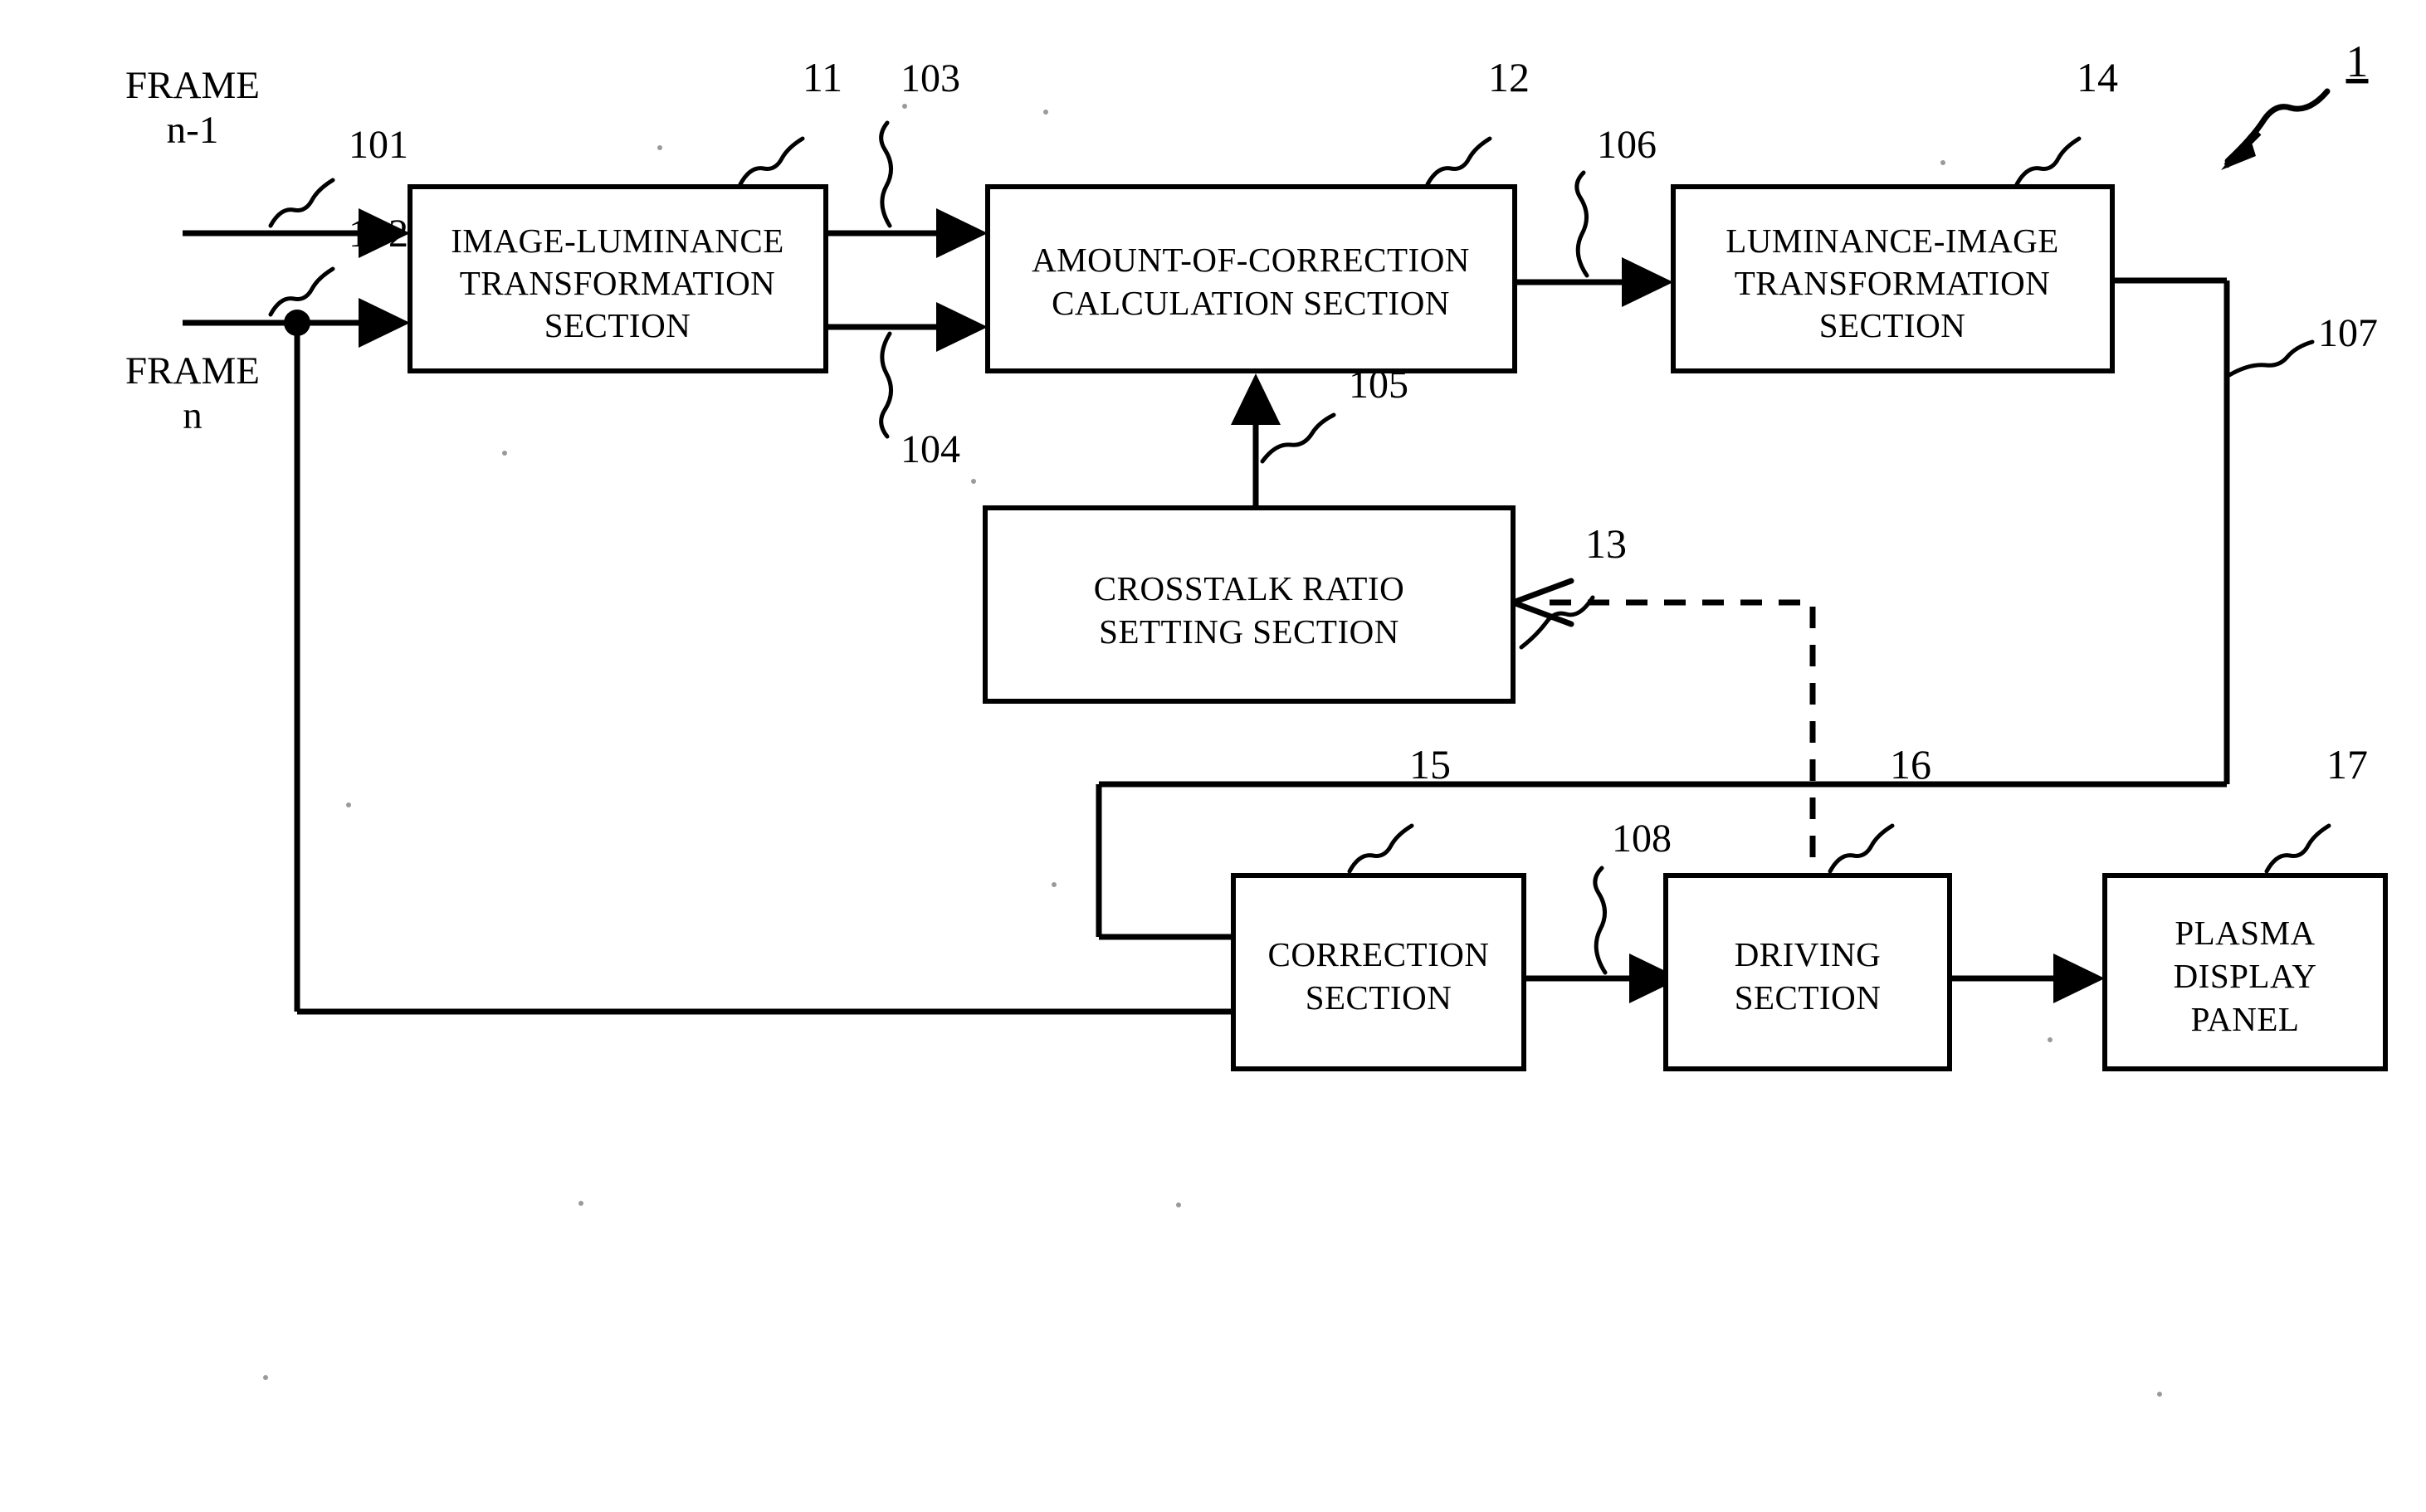 The image size is (2426, 1512). I want to click on block-15-line-1: CORRECTION, so click(1379, 954).